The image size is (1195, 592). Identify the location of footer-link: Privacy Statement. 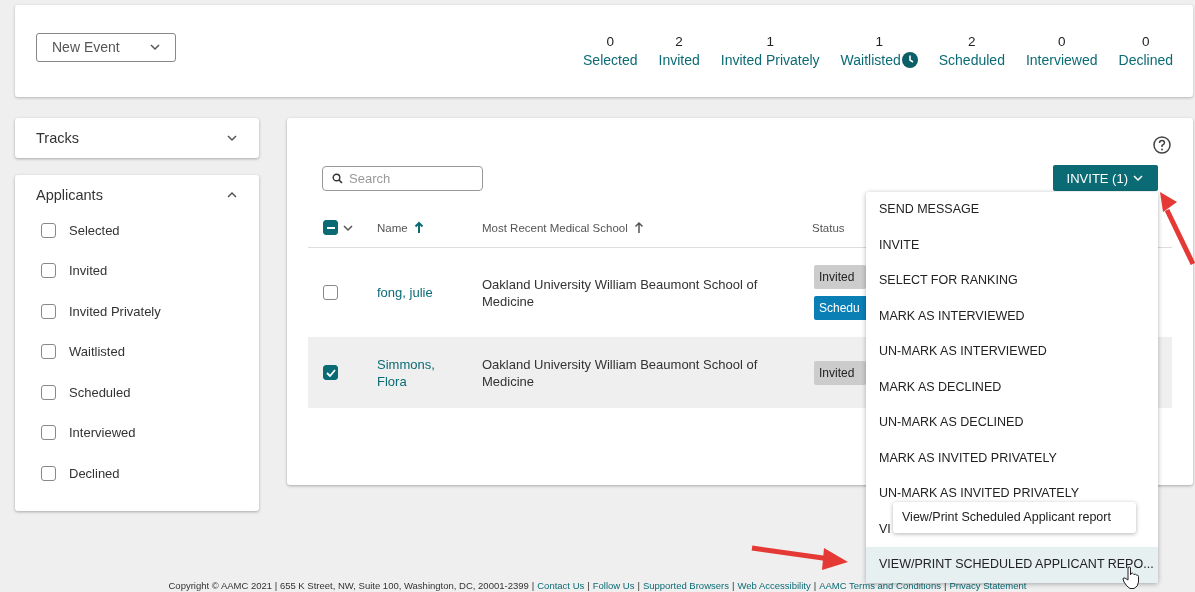
(988, 585).